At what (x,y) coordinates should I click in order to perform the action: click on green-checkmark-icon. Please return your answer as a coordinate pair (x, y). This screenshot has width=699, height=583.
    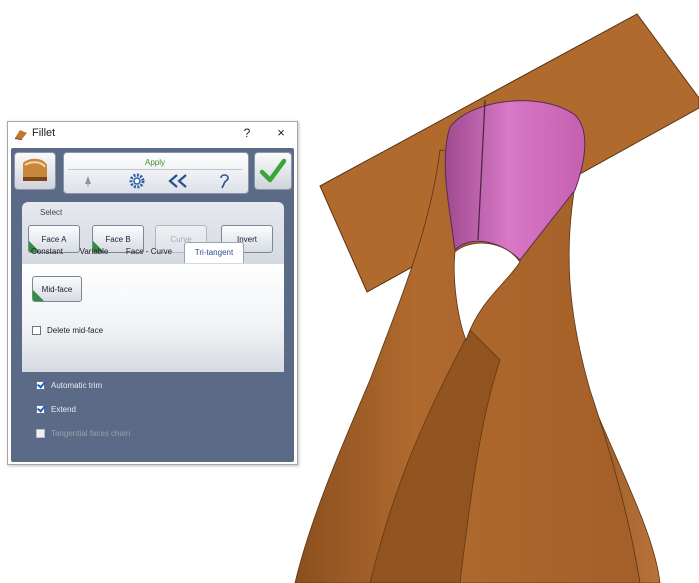
    Looking at the image, I should click on (273, 170).